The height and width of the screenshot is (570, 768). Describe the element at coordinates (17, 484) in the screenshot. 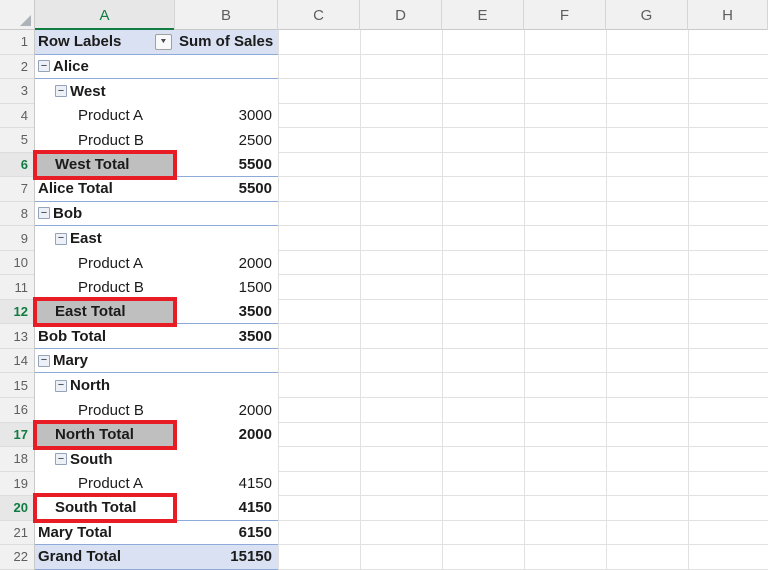

I see `row-header-19: 19` at that location.